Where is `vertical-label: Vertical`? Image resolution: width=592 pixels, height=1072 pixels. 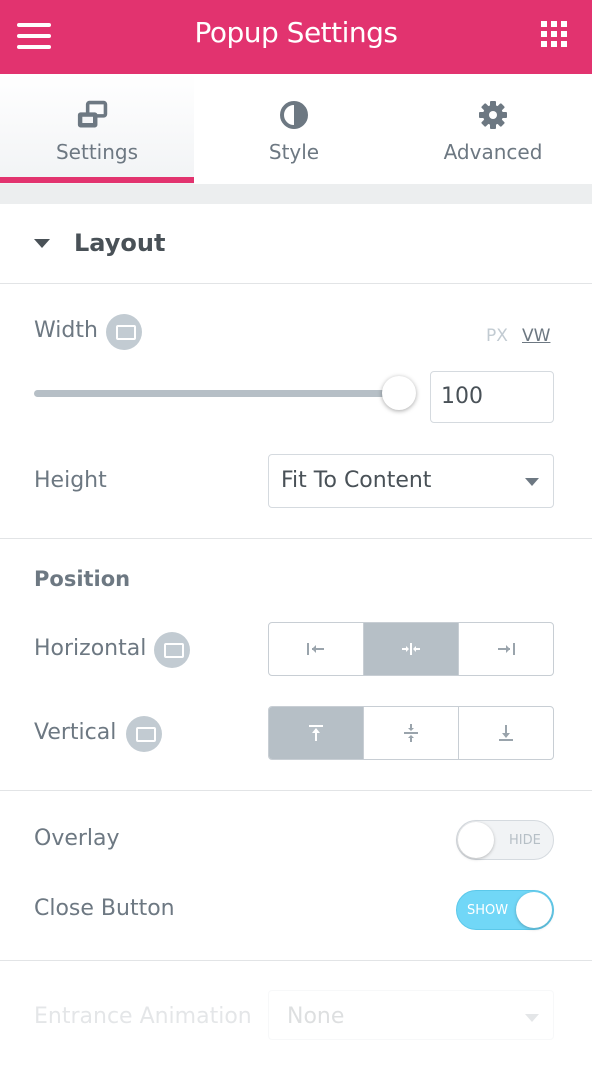
vertical-label: Vertical is located at coordinates (75, 732).